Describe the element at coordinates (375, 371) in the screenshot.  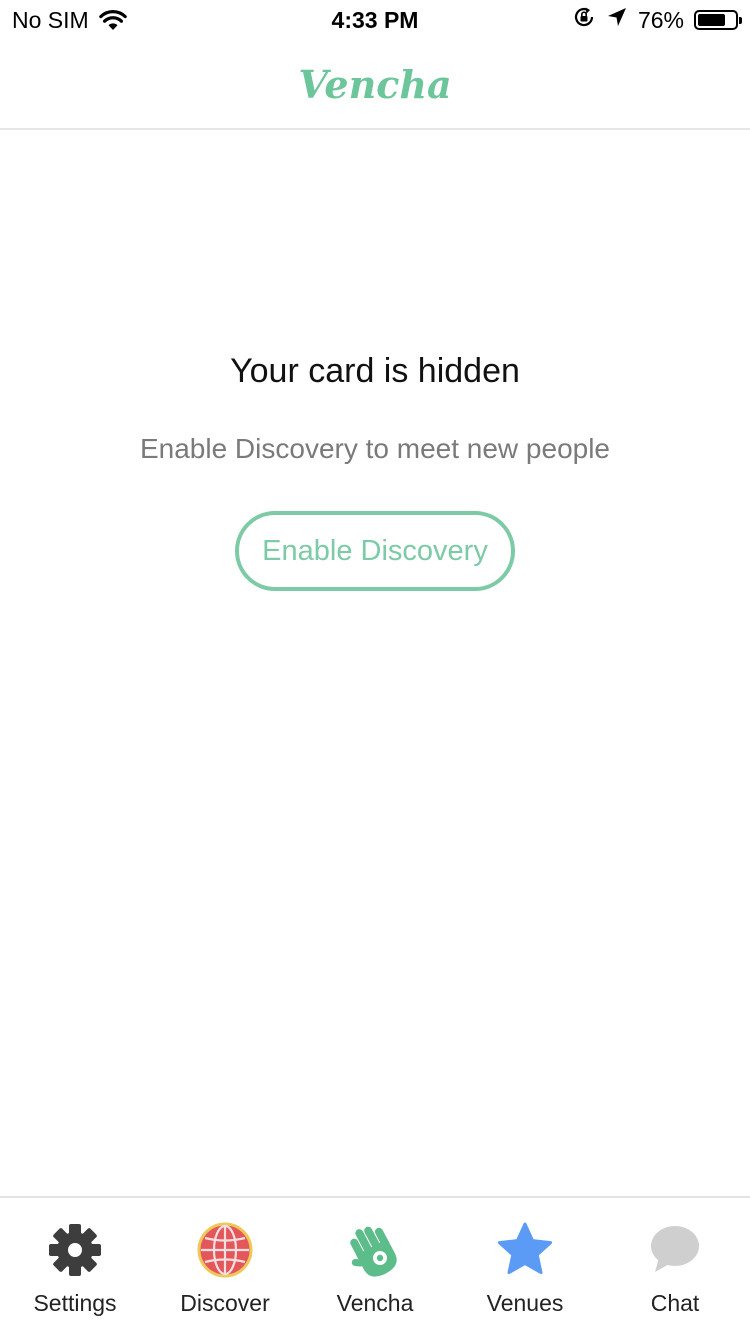
I see `empty-state-title: Your card is hidden` at that location.